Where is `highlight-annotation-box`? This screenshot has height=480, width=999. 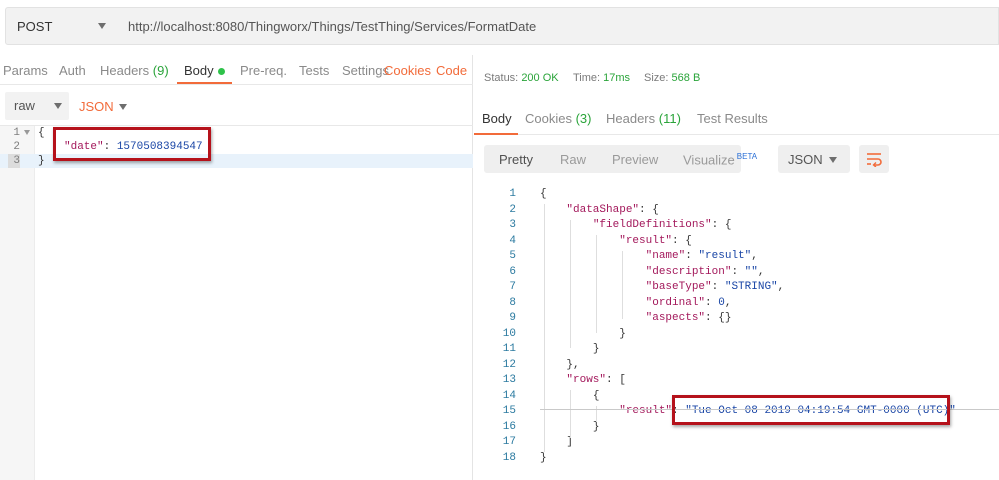 highlight-annotation-box is located at coordinates (811, 410).